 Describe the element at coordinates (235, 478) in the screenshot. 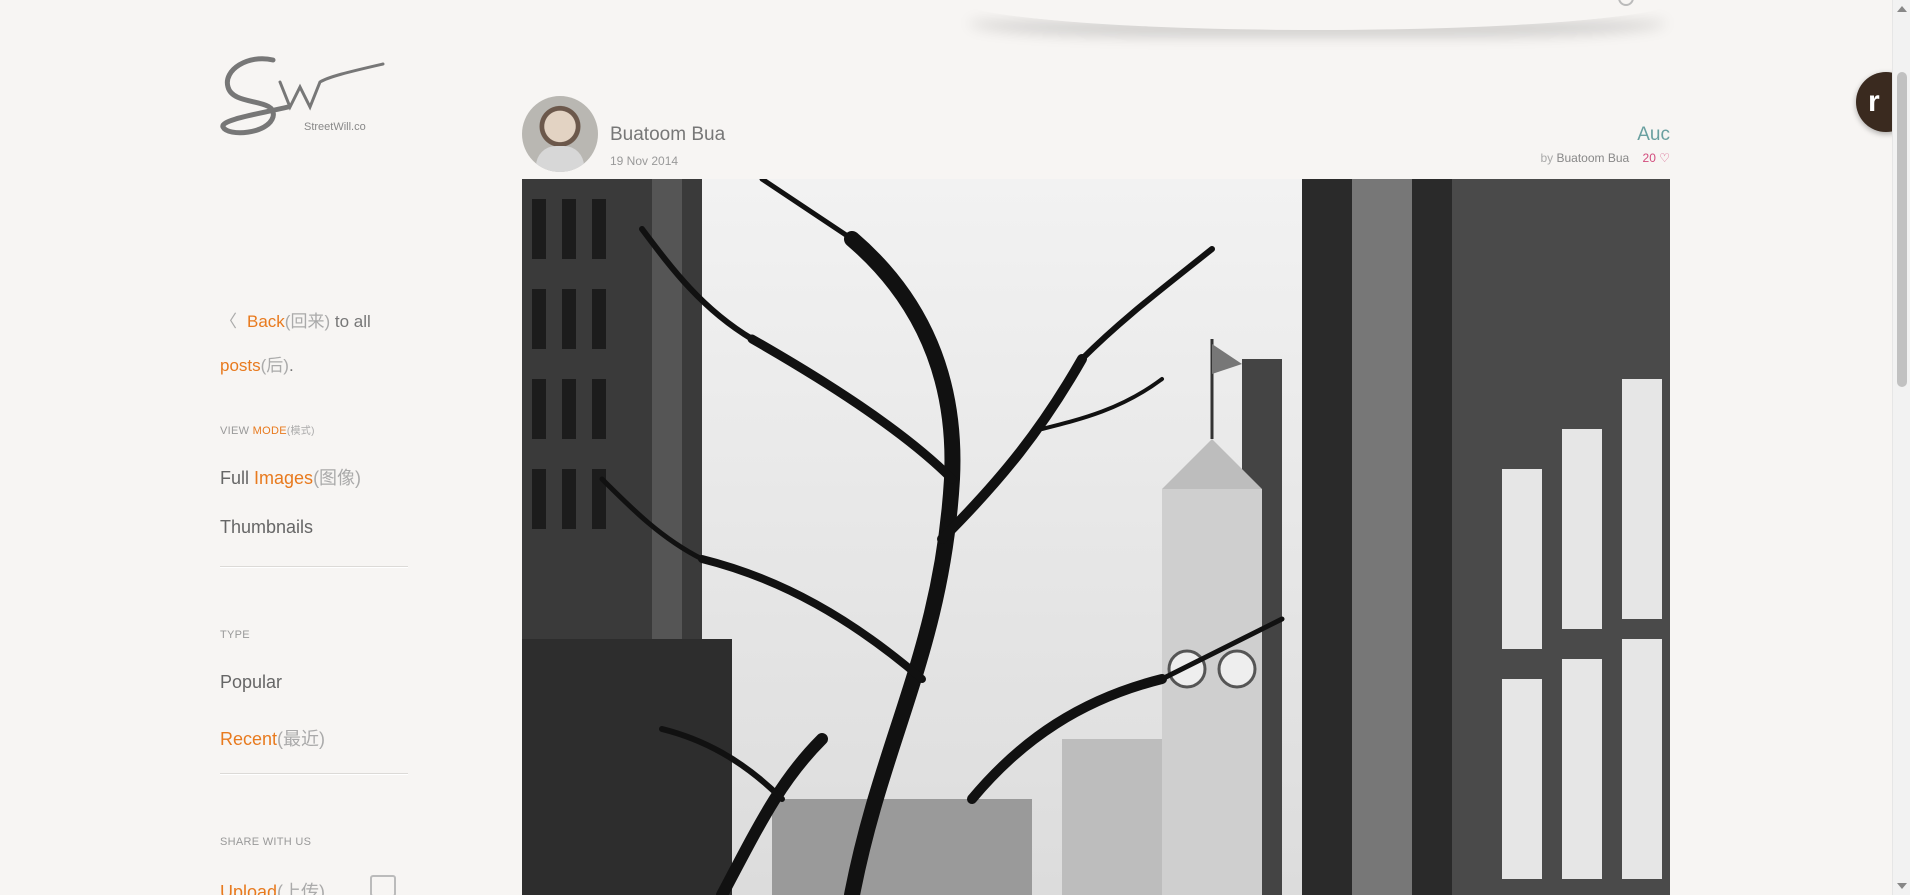

I see `full-prefix: Full` at that location.